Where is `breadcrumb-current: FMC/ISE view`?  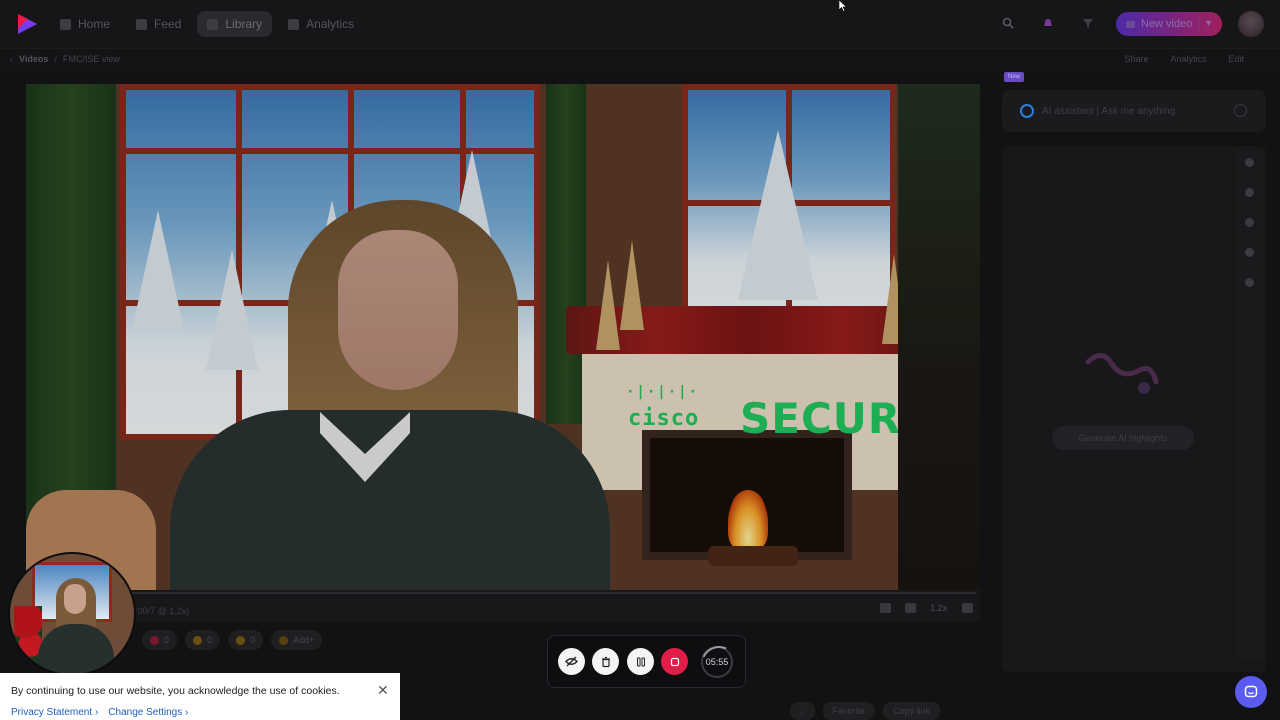 breadcrumb-current: FMC/ISE view is located at coordinates (91, 59).